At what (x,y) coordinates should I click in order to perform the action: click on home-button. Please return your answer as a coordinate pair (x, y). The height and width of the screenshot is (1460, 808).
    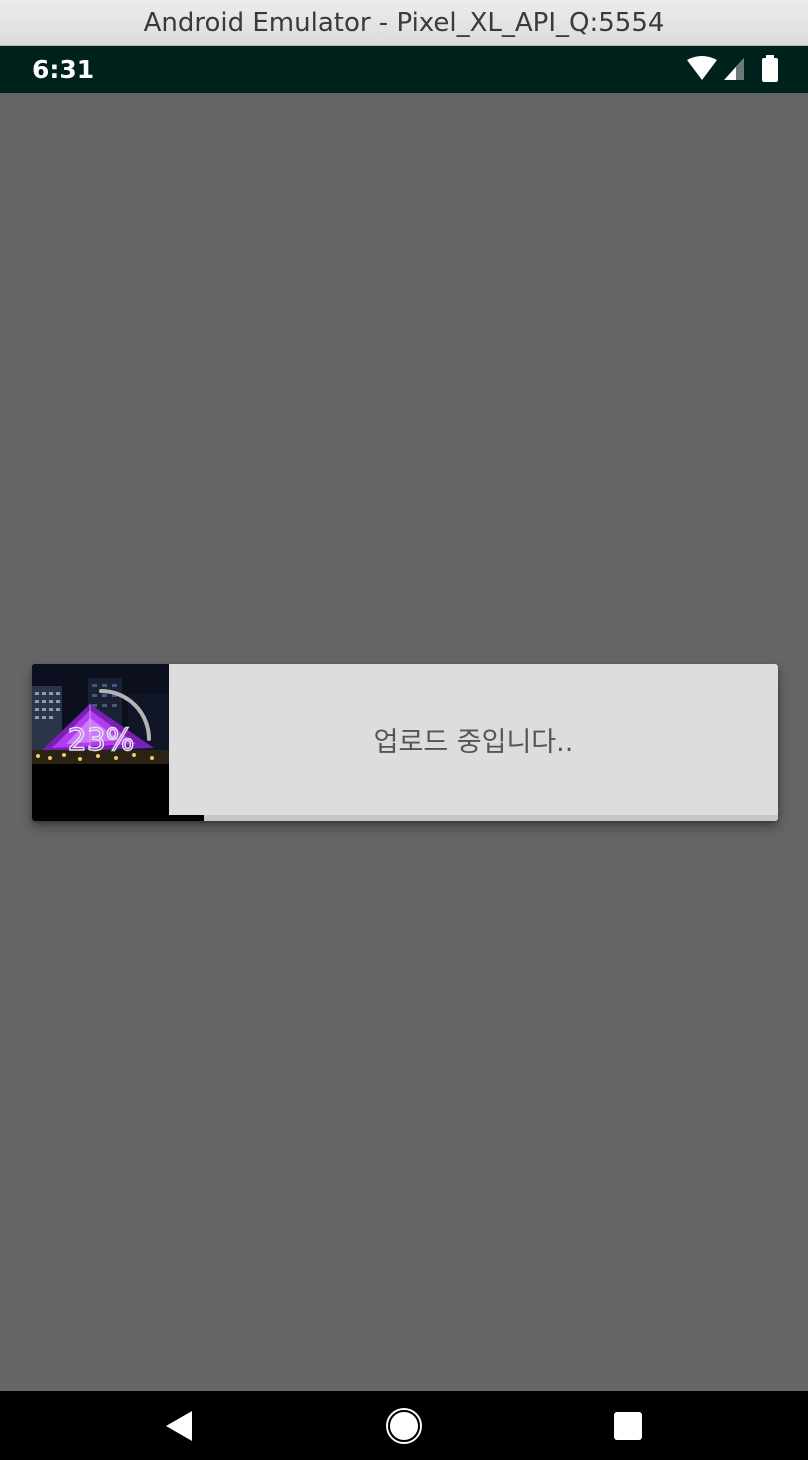
    Looking at the image, I should click on (404, 1425).